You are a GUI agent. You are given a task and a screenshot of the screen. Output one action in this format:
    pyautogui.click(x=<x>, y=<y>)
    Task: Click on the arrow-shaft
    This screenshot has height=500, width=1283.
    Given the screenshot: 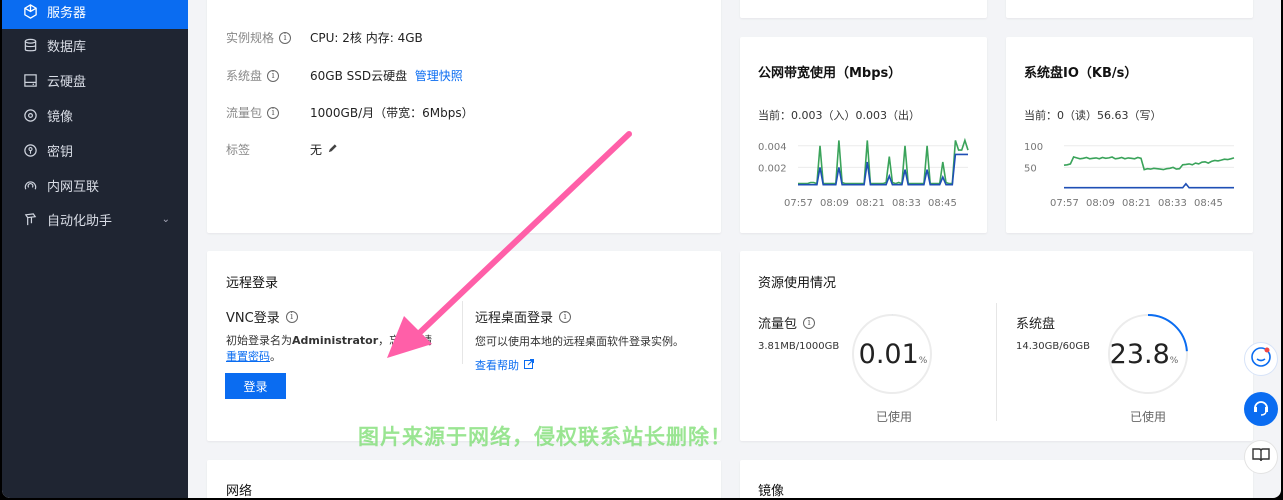 What is the action you would take?
    pyautogui.click(x=520, y=237)
    